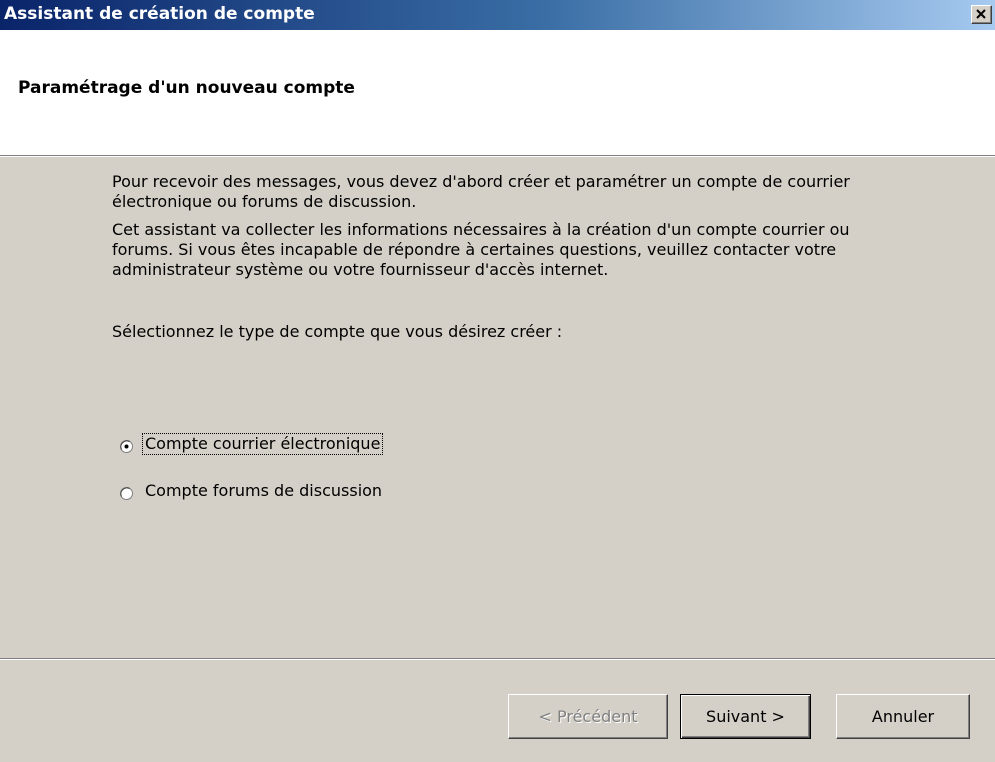 This screenshot has width=995, height=762. I want to click on next-button: Suivant >, so click(745, 716).